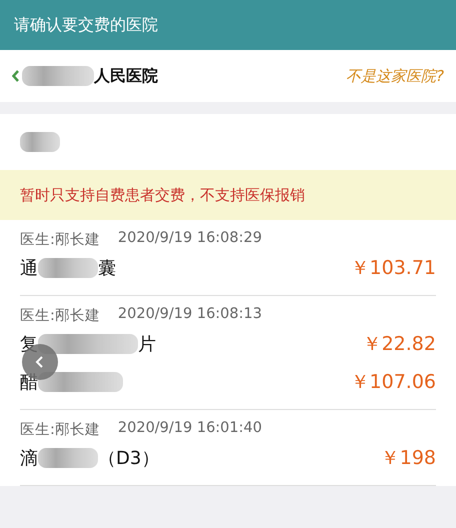  What do you see at coordinates (190, 315) in the screenshot?
I see `prescription-time: 2020/9/19 16:08:13` at bounding box center [190, 315].